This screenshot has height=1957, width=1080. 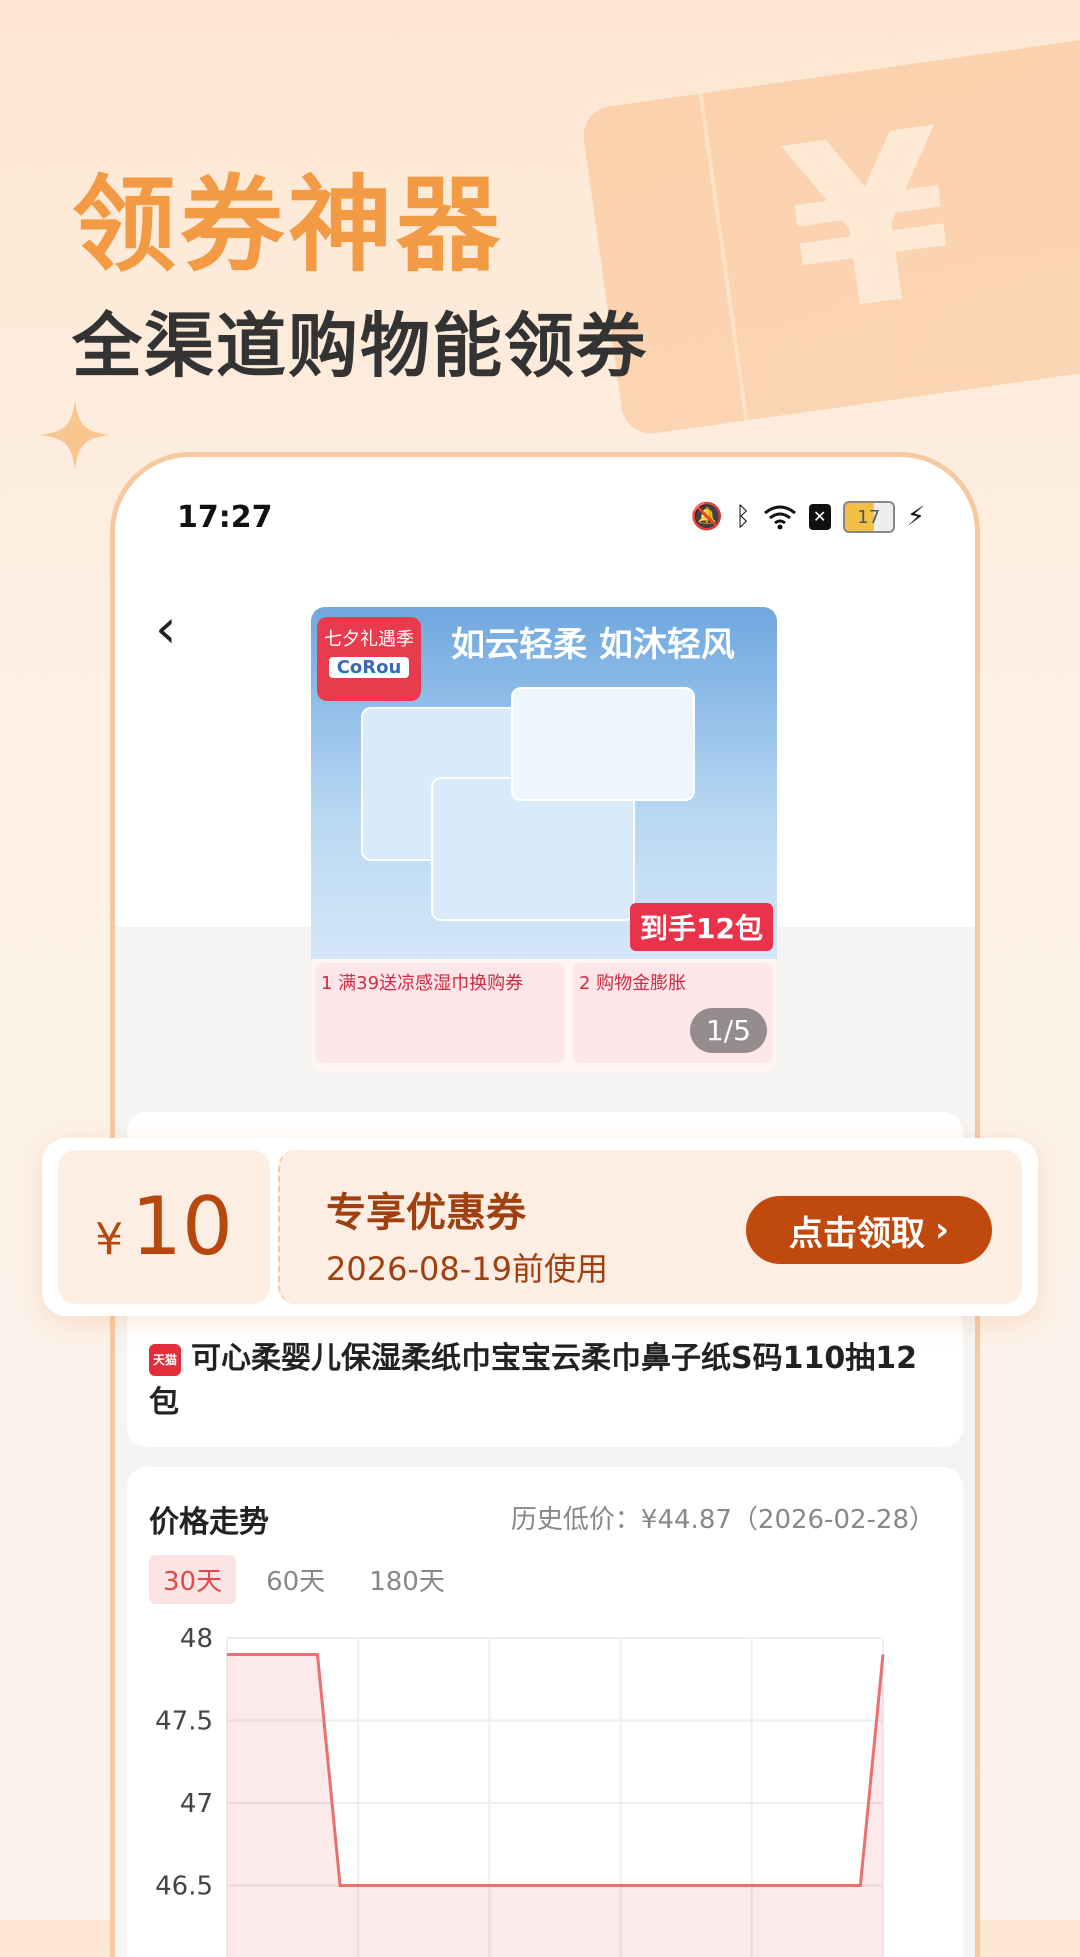 What do you see at coordinates (467, 1267) in the screenshot?
I see `coupon-valid-date: 2026-08-19前使用` at bounding box center [467, 1267].